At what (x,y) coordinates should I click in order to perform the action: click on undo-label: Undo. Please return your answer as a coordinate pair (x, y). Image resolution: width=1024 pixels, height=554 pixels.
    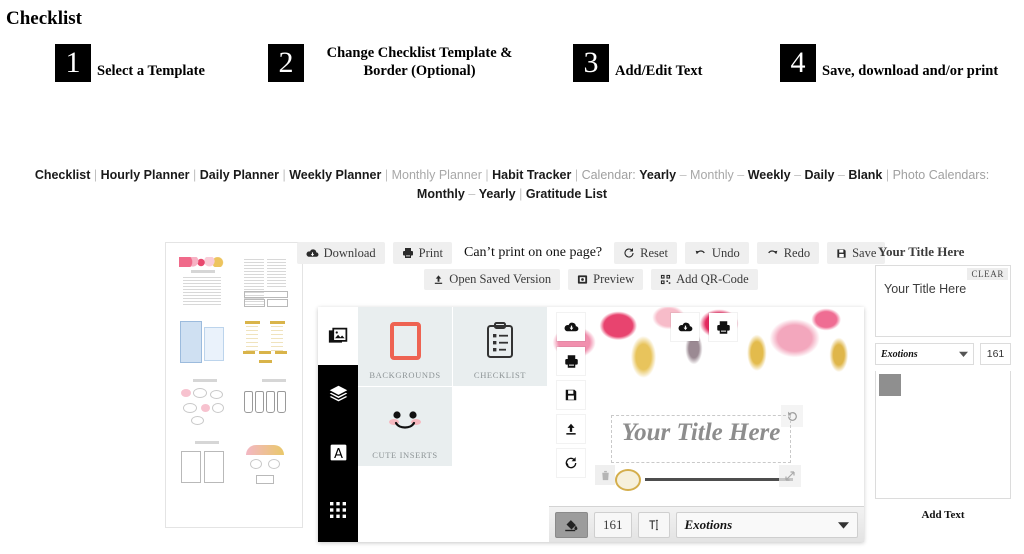
    Looking at the image, I should click on (725, 252).